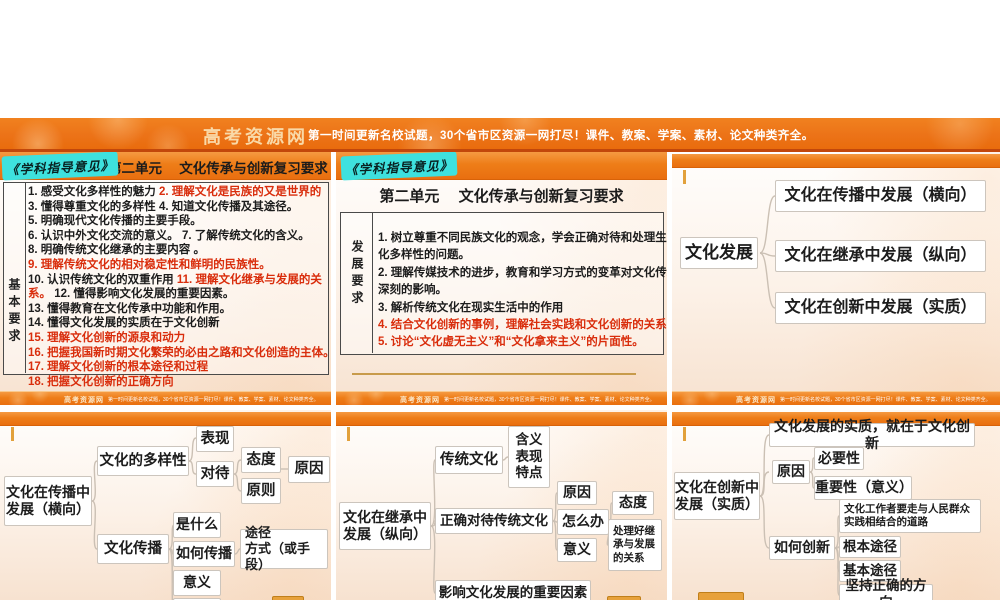 This screenshot has width=1000, height=600. Describe the element at coordinates (522, 325) in the screenshot. I see `requirement-line: 4. 结合文化创新的事例，理解社会实践和文化创新的关系。` at that location.